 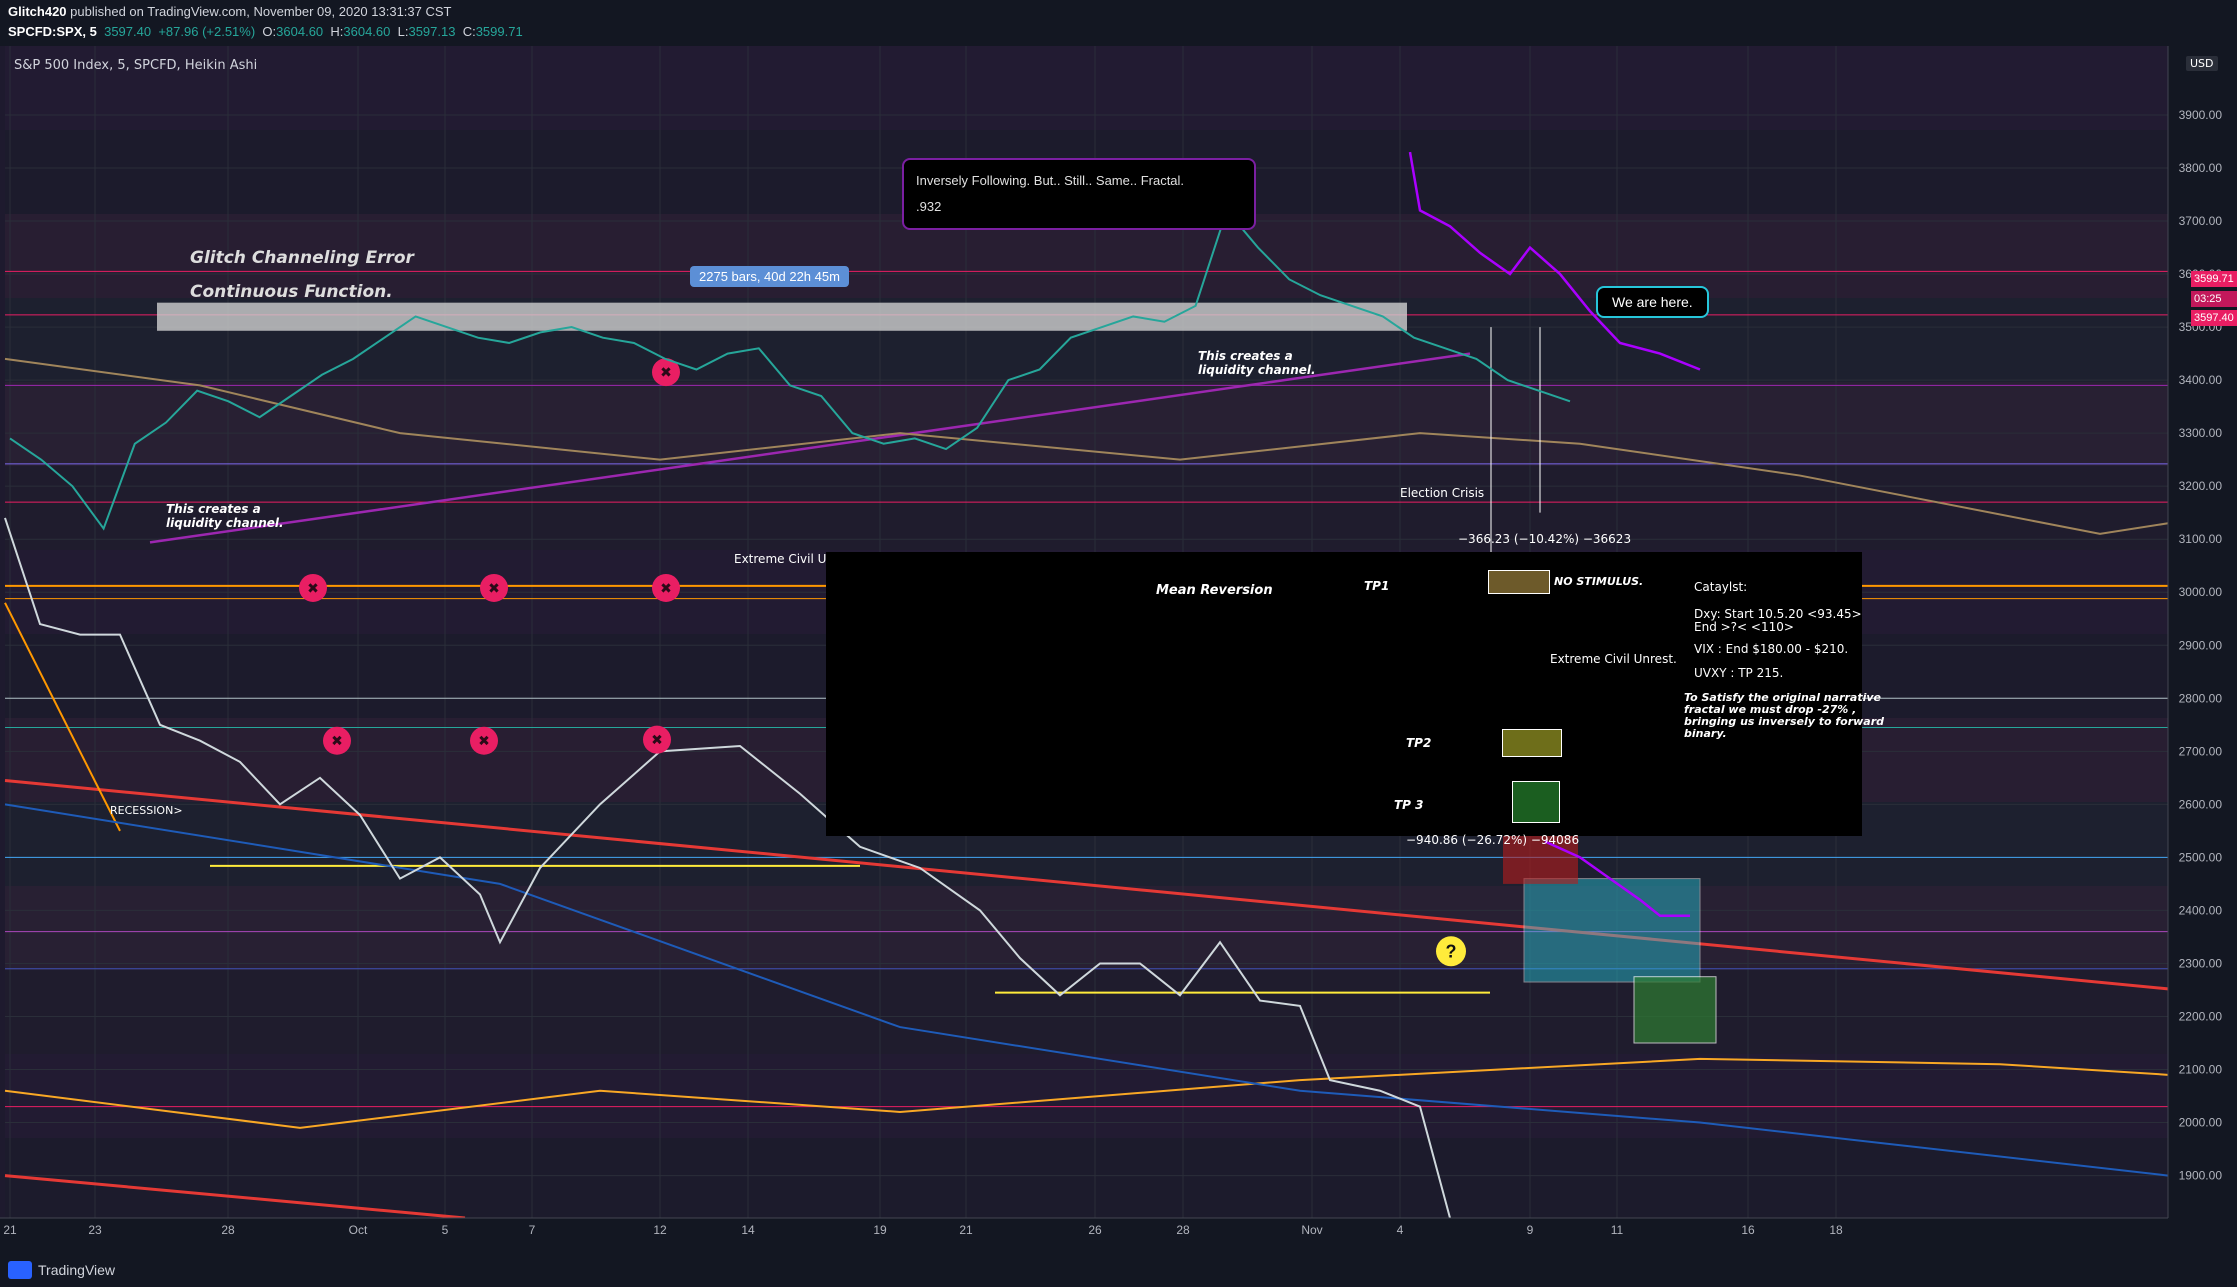 What do you see at coordinates (77, 1270) in the screenshot?
I see `brand-label: TradingView` at bounding box center [77, 1270].